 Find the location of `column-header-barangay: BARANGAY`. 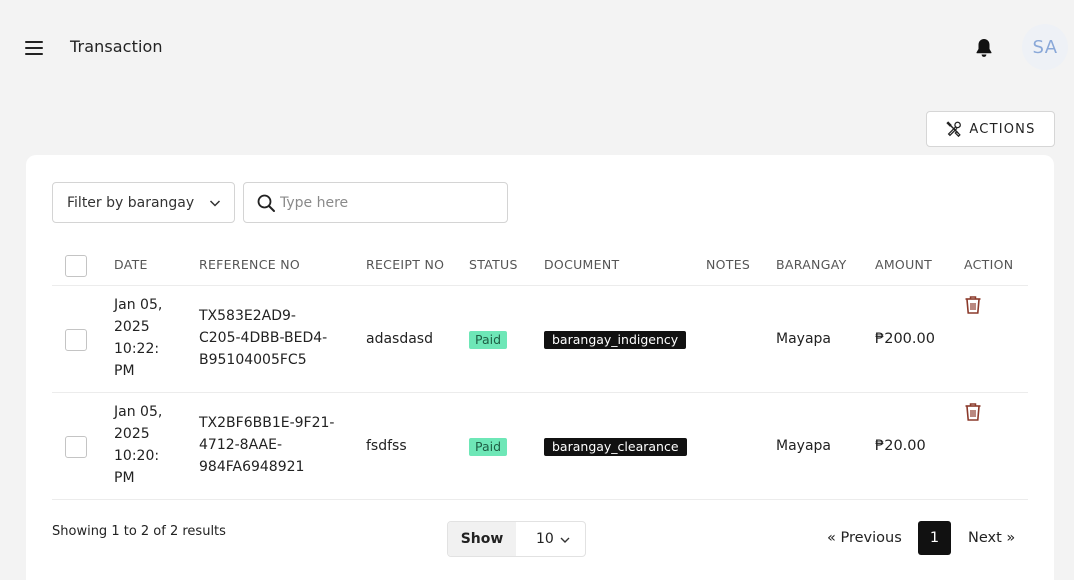

column-header-barangay: BARANGAY is located at coordinates (811, 264).